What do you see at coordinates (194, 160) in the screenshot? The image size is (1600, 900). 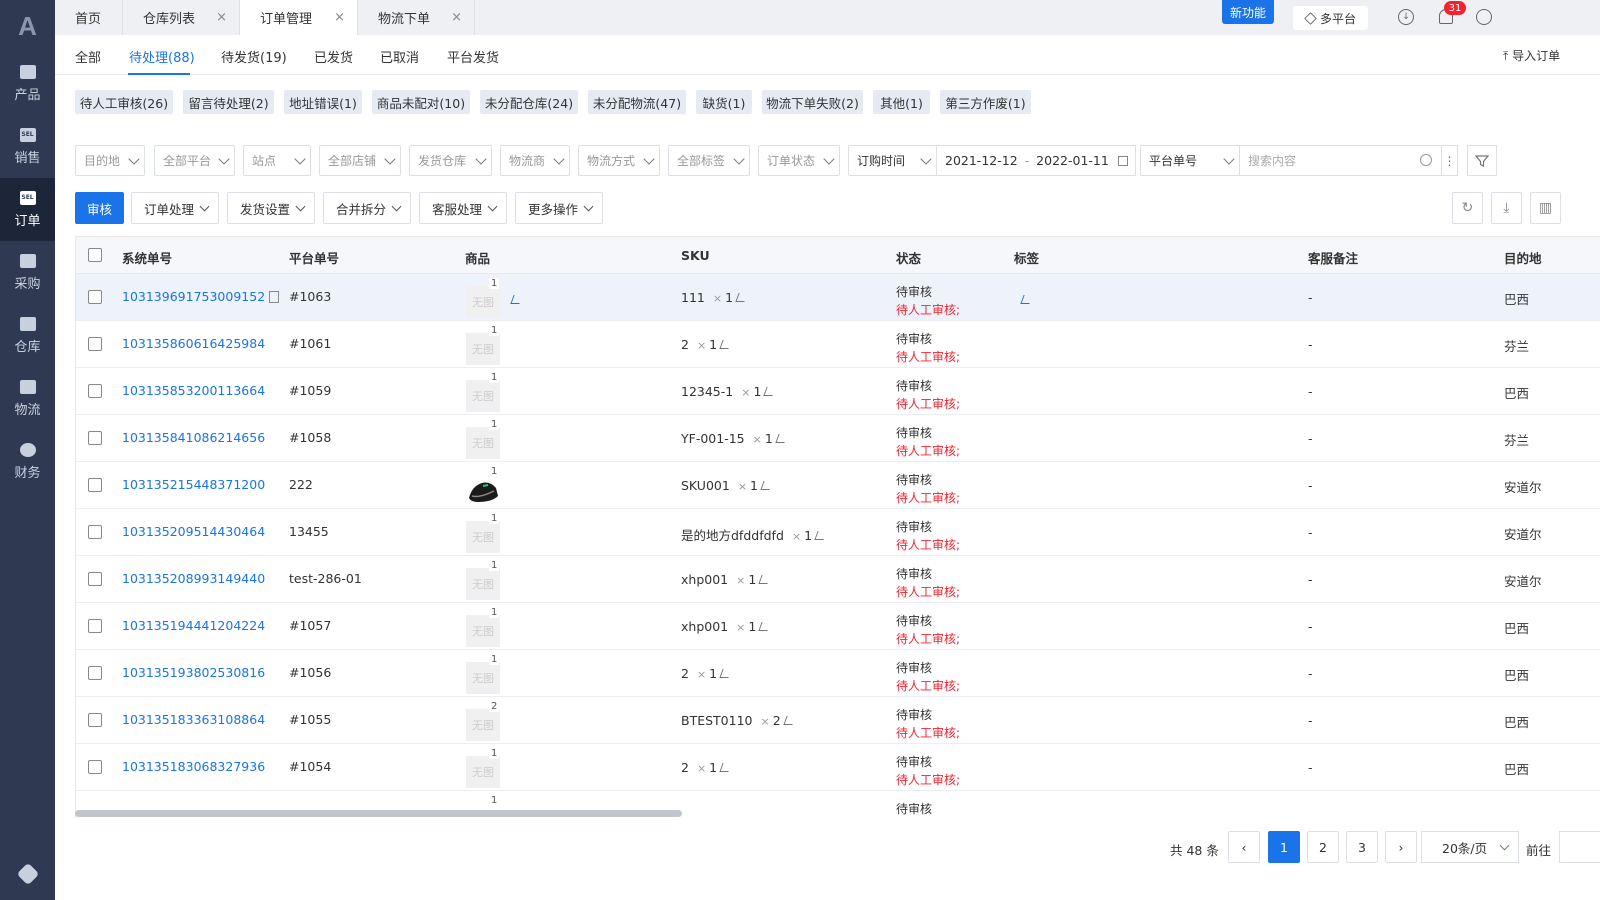 I see `filter-platform: 全部平台` at bounding box center [194, 160].